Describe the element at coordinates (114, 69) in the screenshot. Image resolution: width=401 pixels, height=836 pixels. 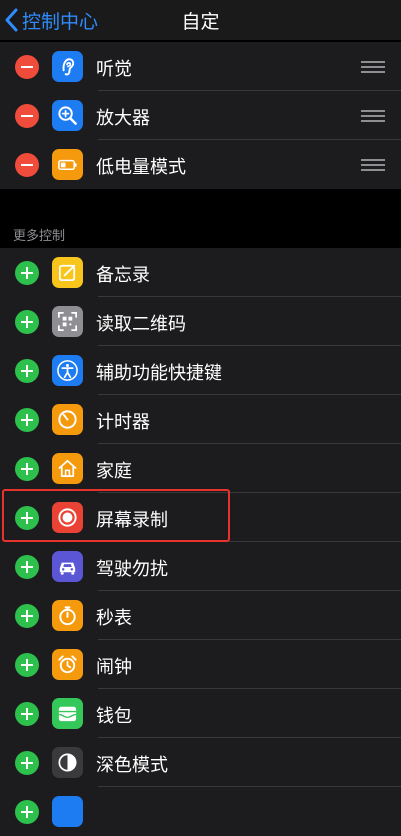
I see `item-label: 听觉` at that location.